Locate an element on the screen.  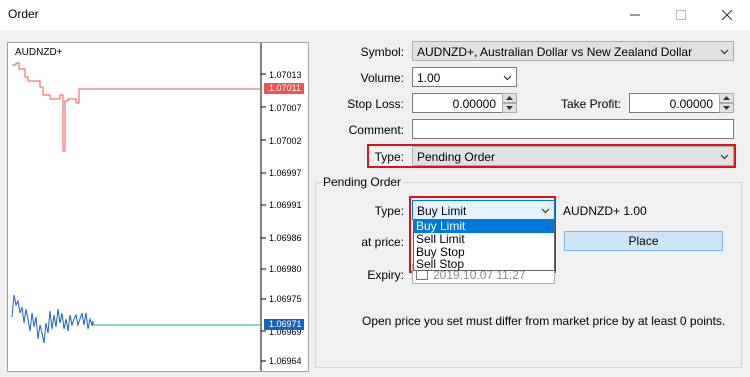
comment-label: Comment: is located at coordinates (376, 130).